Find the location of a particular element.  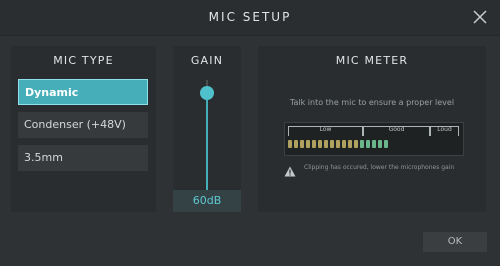

close-icon is located at coordinates (480, 17).